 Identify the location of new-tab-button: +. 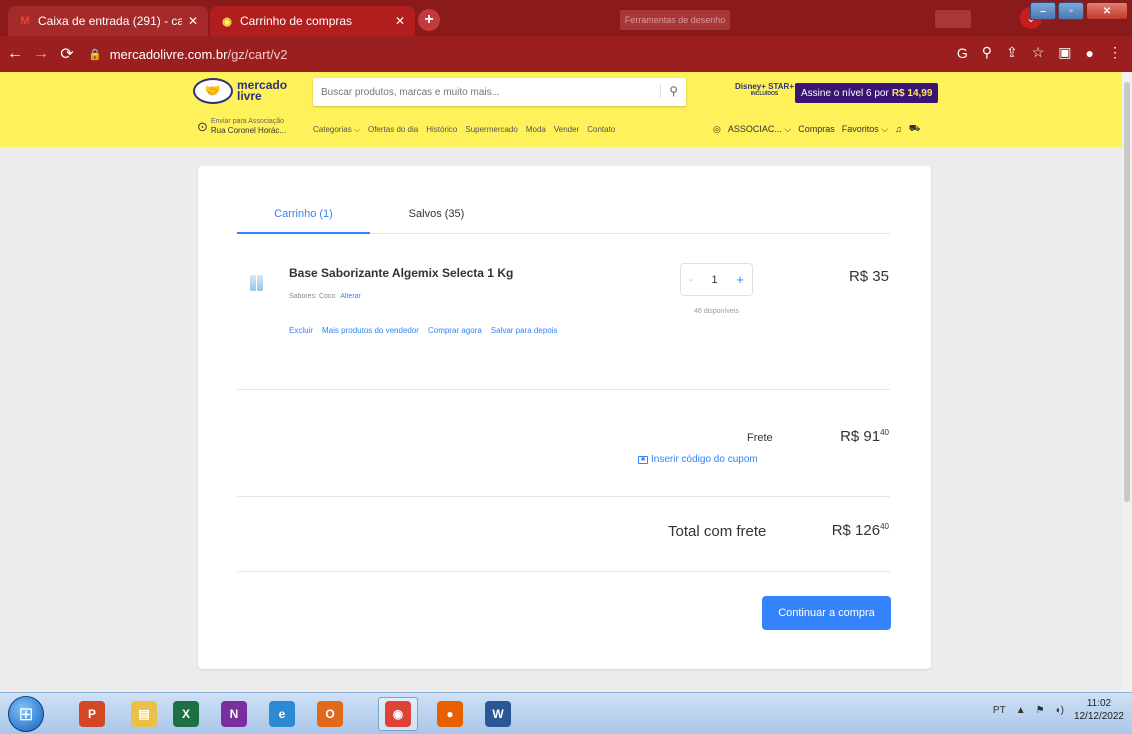
(429, 20).